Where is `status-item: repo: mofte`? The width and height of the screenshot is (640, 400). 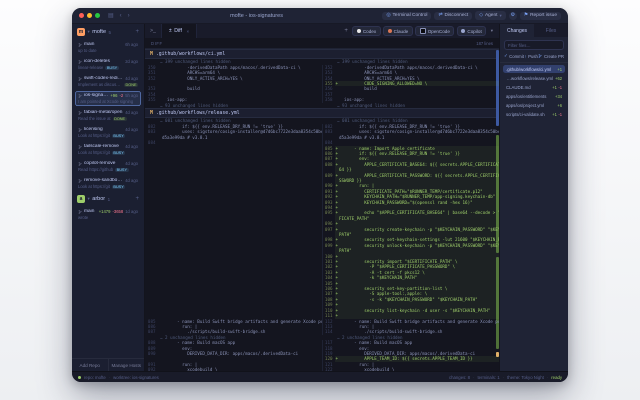 status-item: repo: mofte is located at coordinates (95, 377).